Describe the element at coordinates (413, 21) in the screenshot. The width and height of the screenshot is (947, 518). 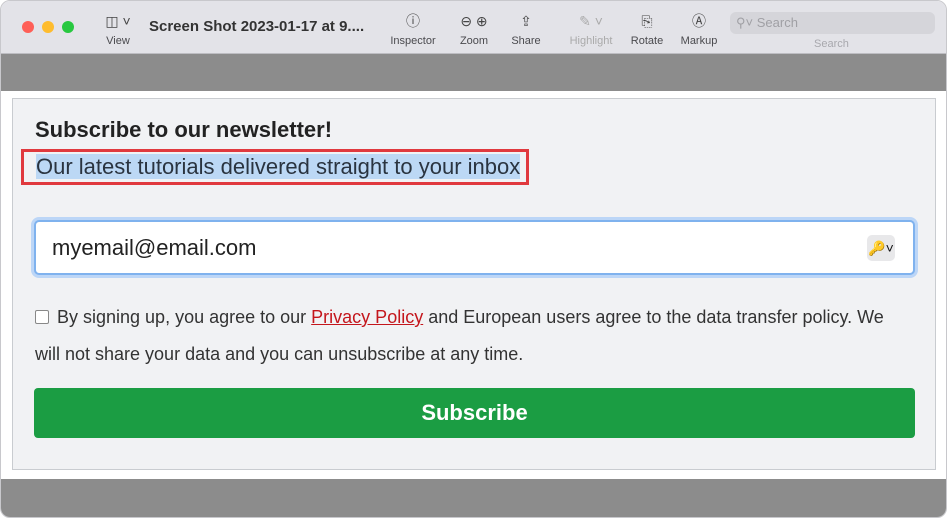
I see `info-icon: ⓘ` at that location.